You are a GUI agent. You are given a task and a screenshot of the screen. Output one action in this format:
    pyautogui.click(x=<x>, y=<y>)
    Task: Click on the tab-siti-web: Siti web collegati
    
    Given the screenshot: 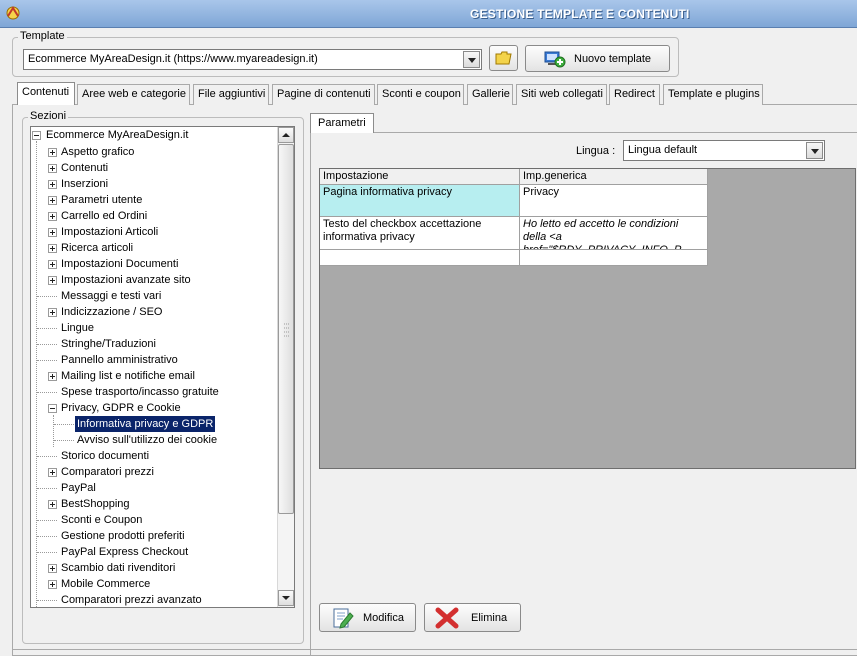 What is the action you would take?
    pyautogui.click(x=561, y=94)
    